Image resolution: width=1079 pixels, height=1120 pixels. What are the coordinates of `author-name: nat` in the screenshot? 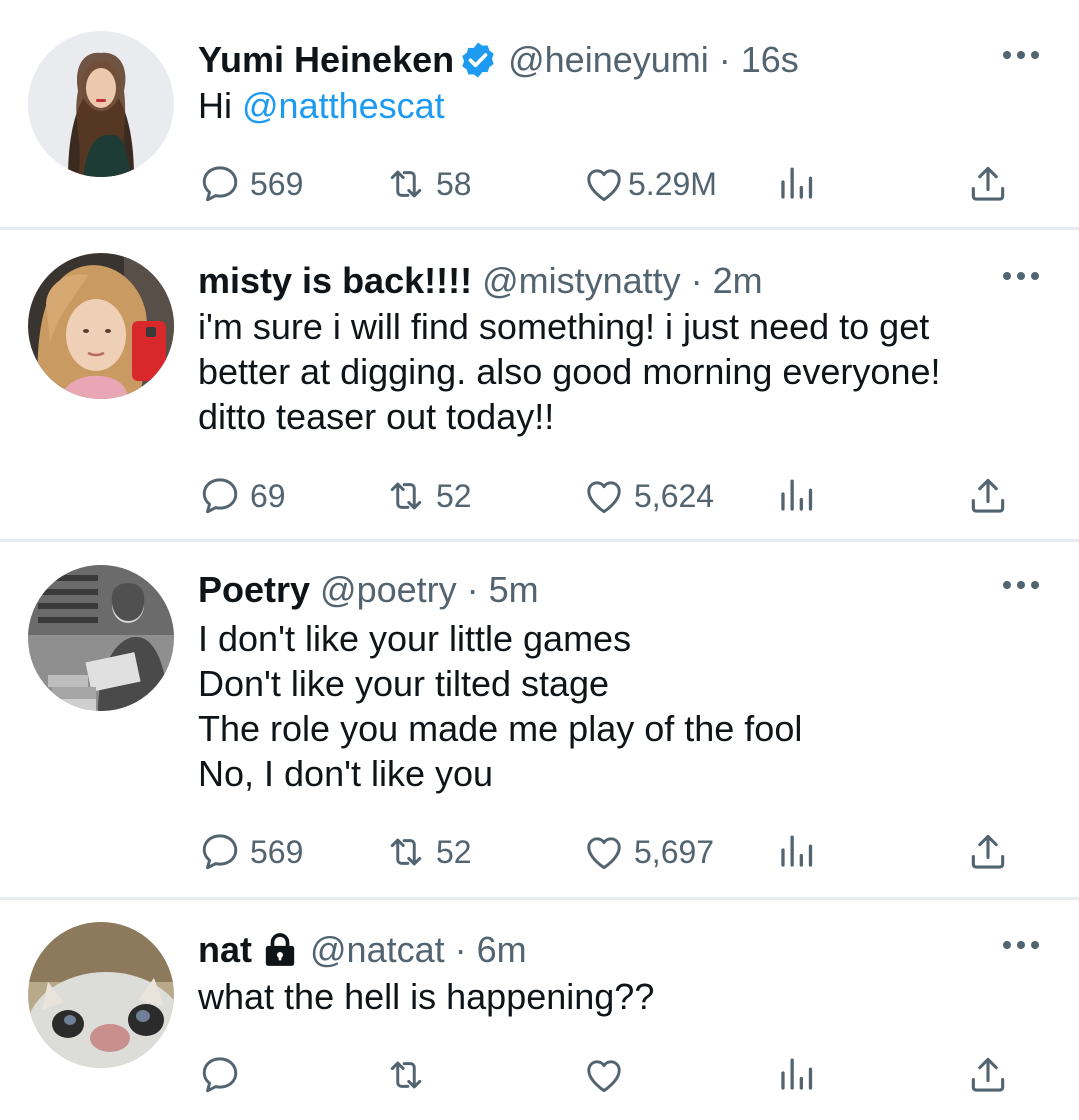 It's located at (225, 950).